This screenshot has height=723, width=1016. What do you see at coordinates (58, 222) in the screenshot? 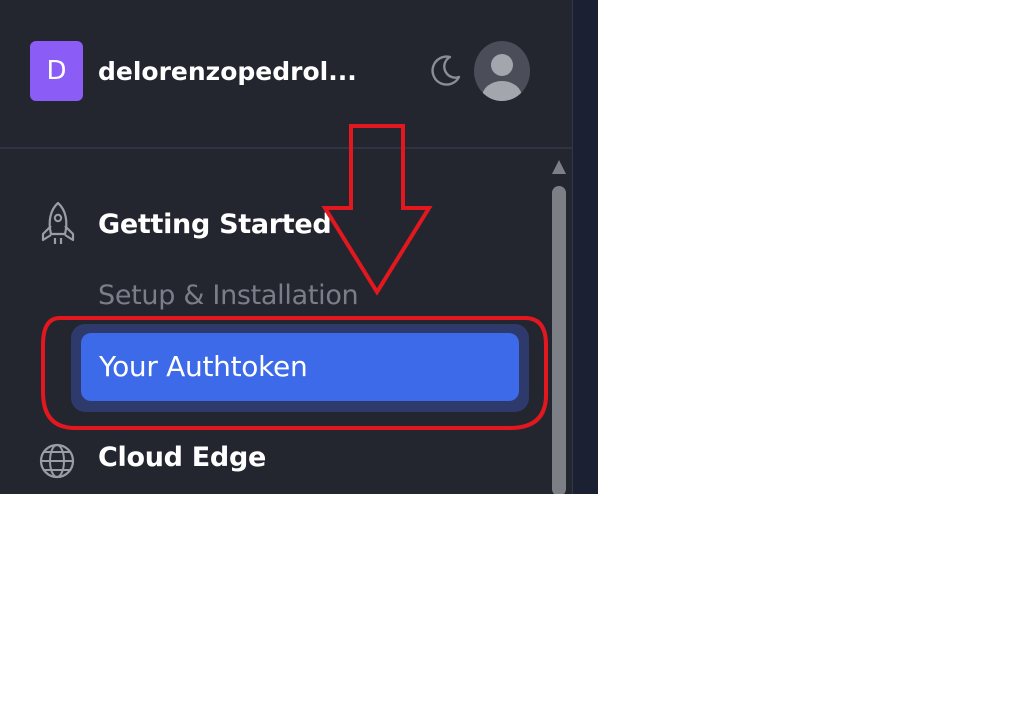
I see `rocket-icon` at bounding box center [58, 222].